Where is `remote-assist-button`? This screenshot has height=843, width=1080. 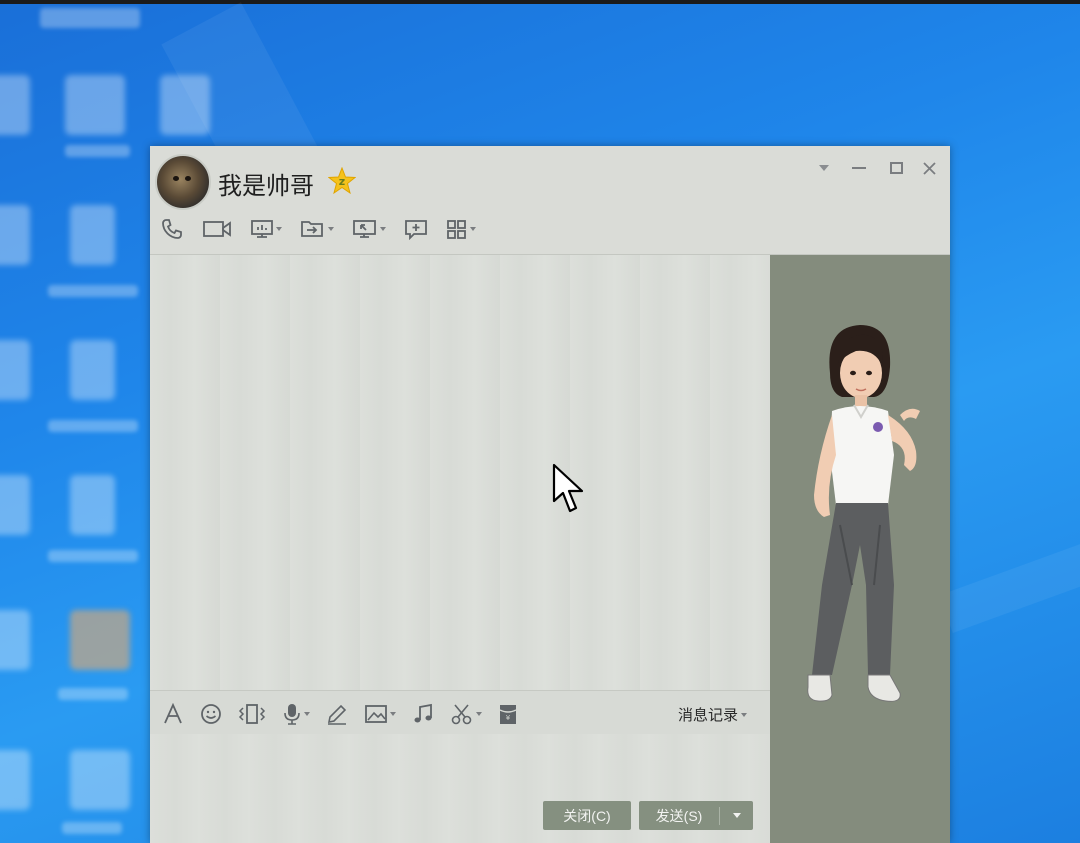 remote-assist-button is located at coordinates (369, 229).